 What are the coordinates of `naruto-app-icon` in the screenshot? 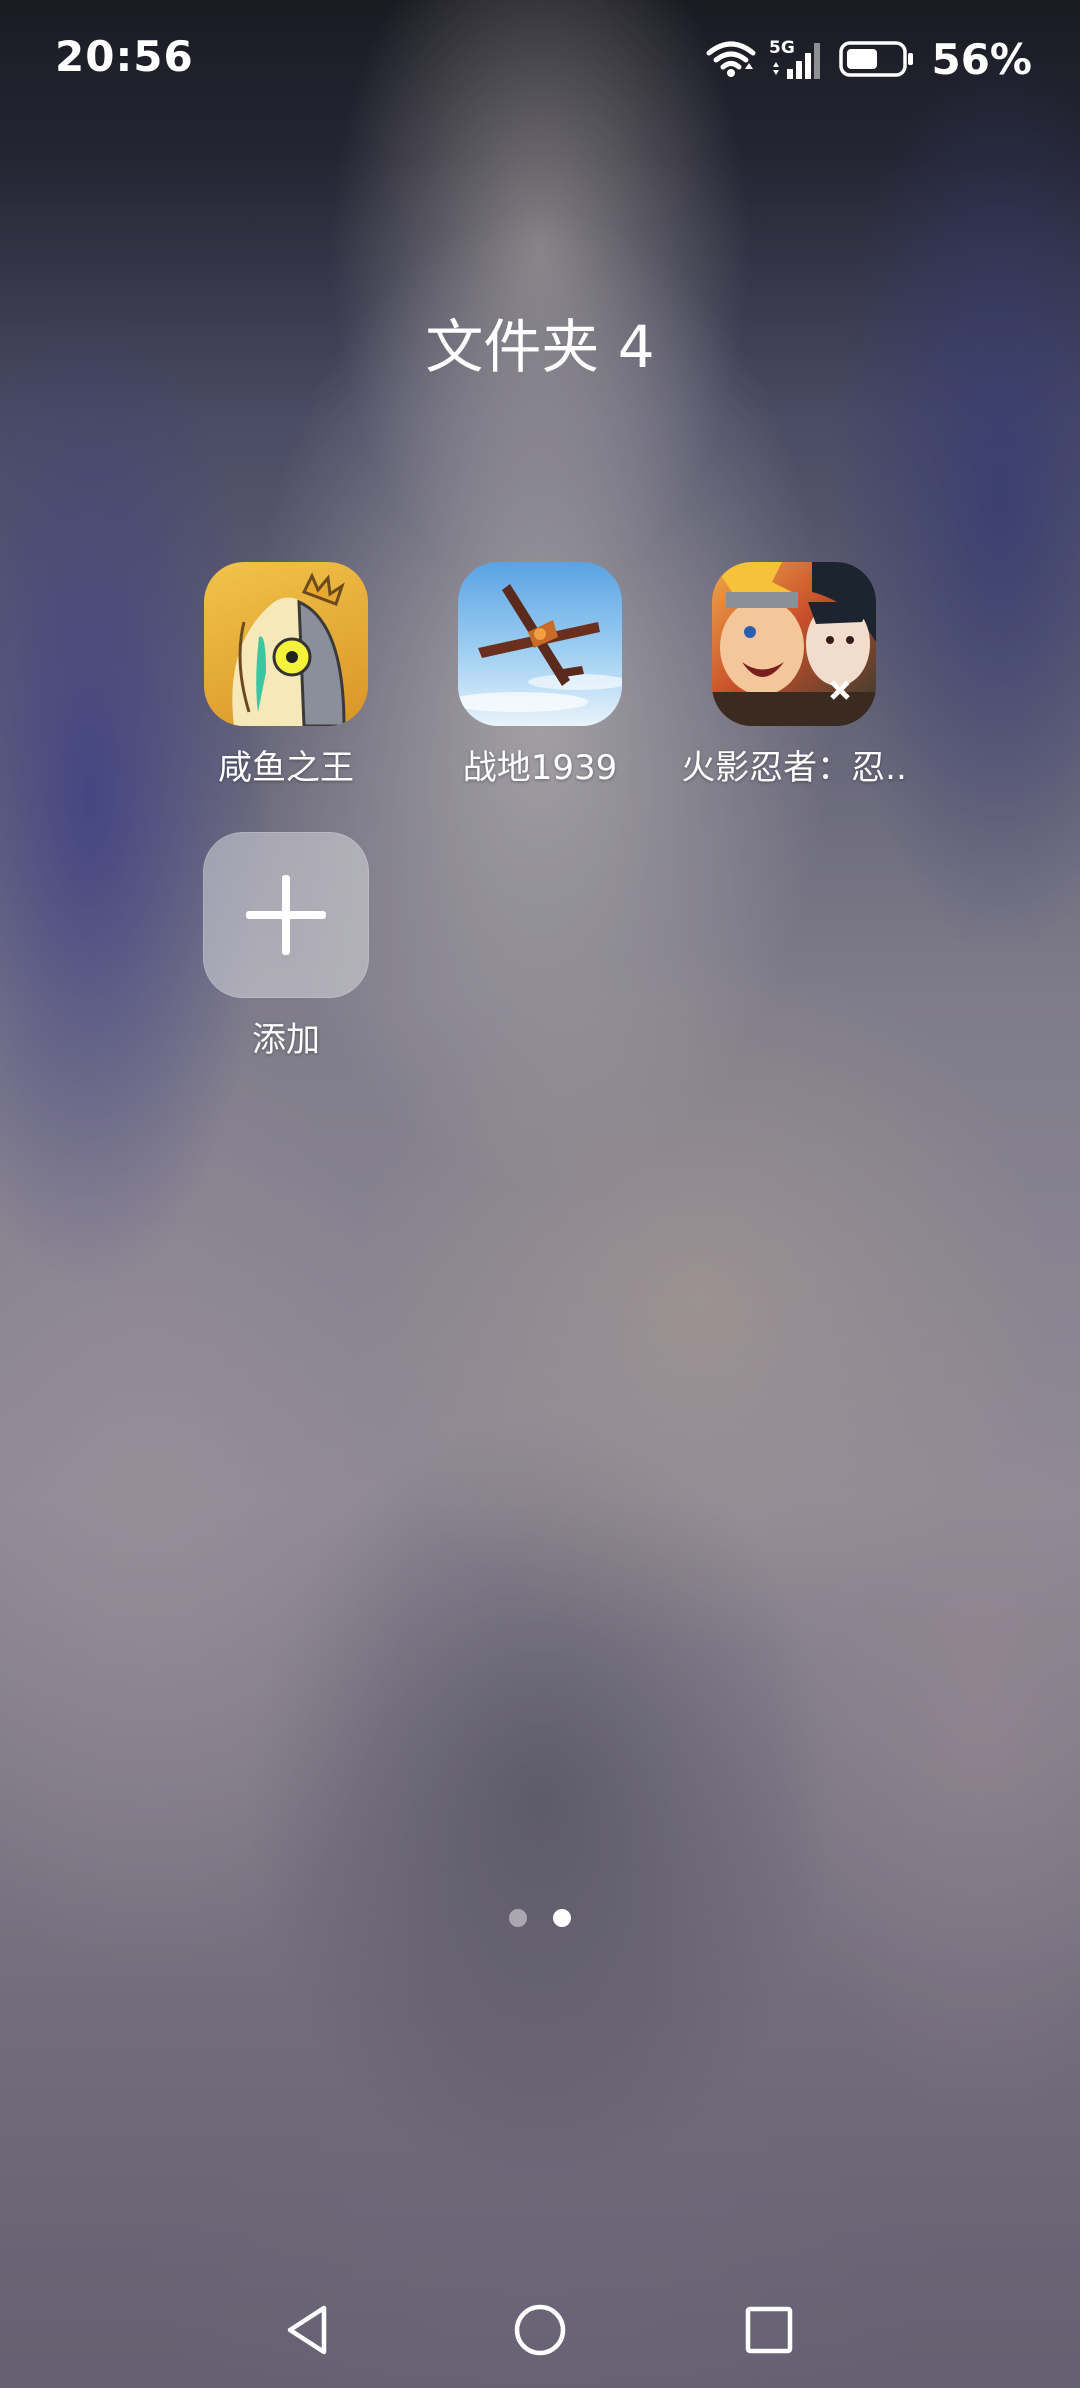 It's located at (794, 644).